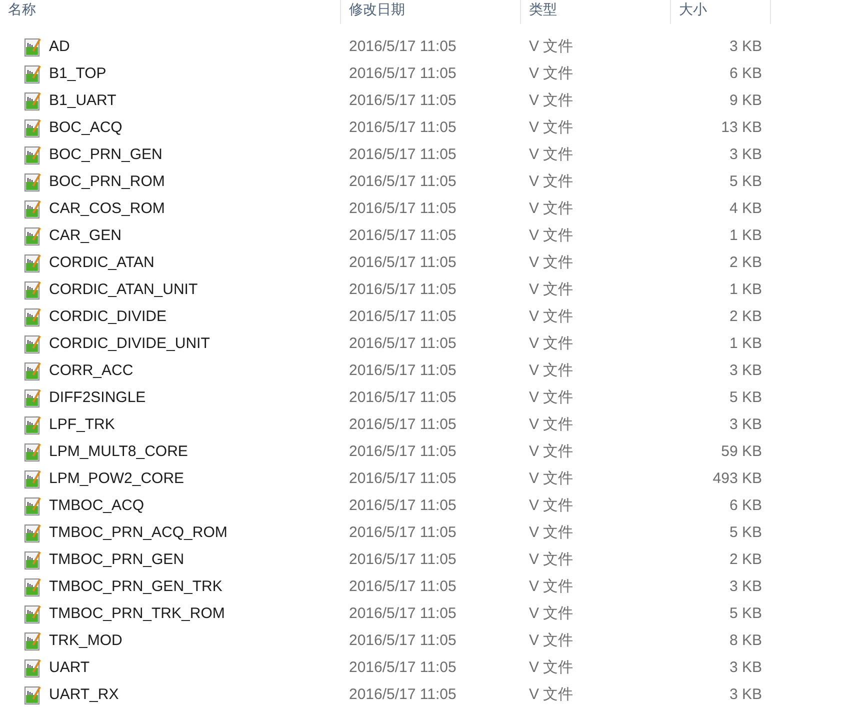 This screenshot has height=707, width=862. Describe the element at coordinates (138, 532) in the screenshot. I see `file-name: TMBOC_PRN_ACQ_ROM` at that location.